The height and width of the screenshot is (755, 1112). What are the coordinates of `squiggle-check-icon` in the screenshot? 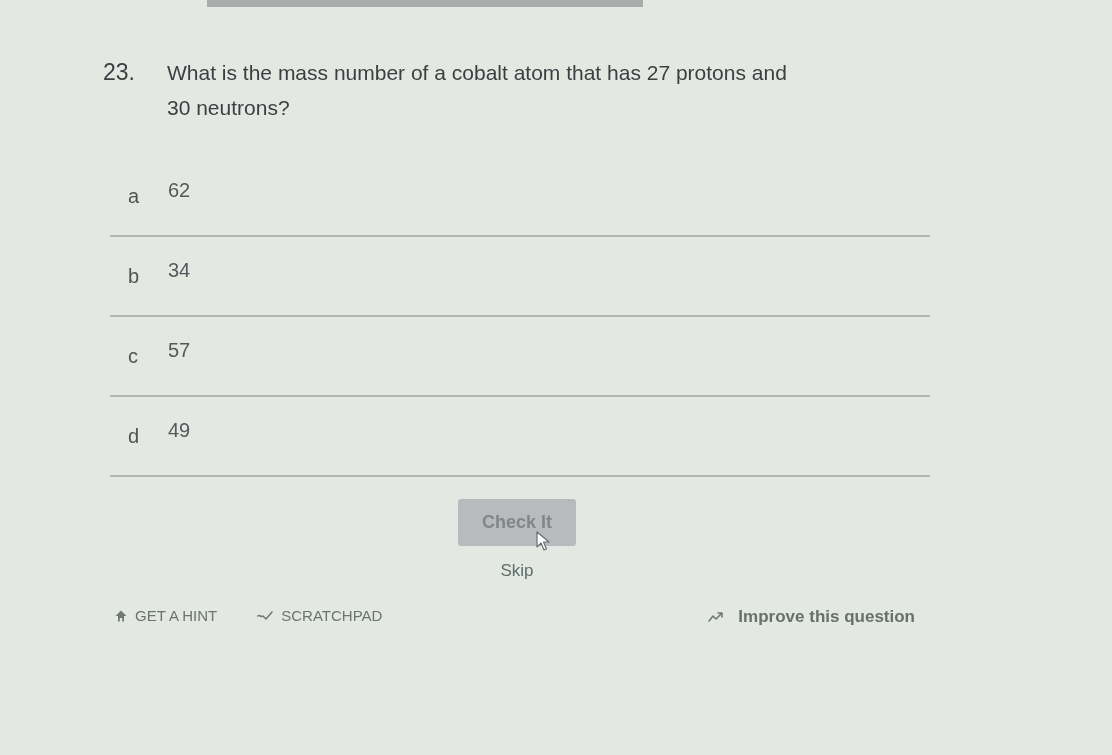 It's located at (265, 616).